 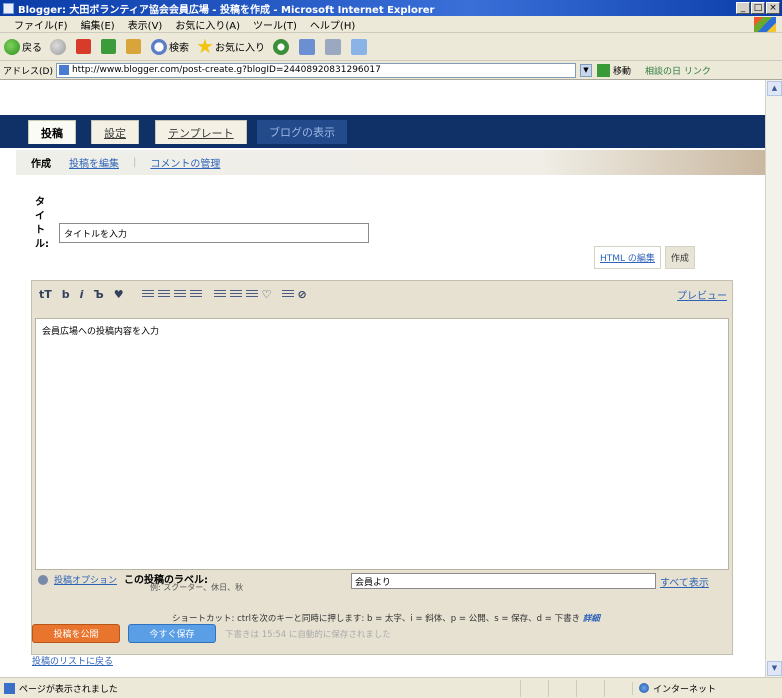 I want to click on align-right-icon, so click(x=179, y=294).